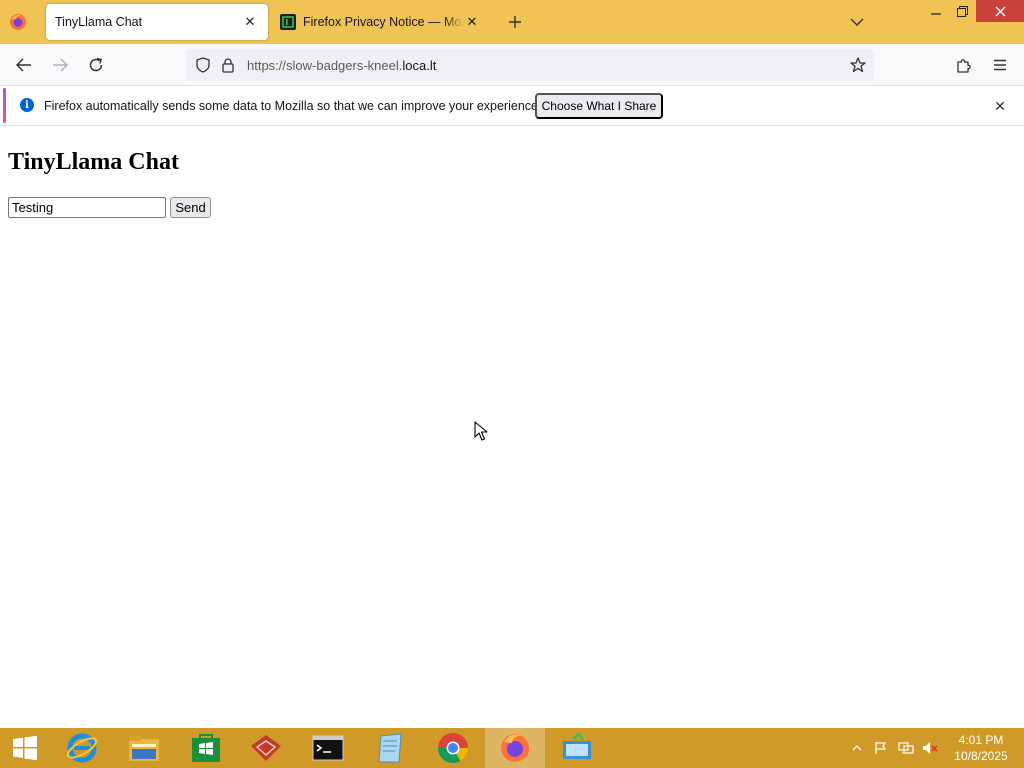 The width and height of the screenshot is (1024, 768). What do you see at coordinates (981, 748) in the screenshot?
I see `taskbar-clock: 4:01 PM 10/8/2025` at bounding box center [981, 748].